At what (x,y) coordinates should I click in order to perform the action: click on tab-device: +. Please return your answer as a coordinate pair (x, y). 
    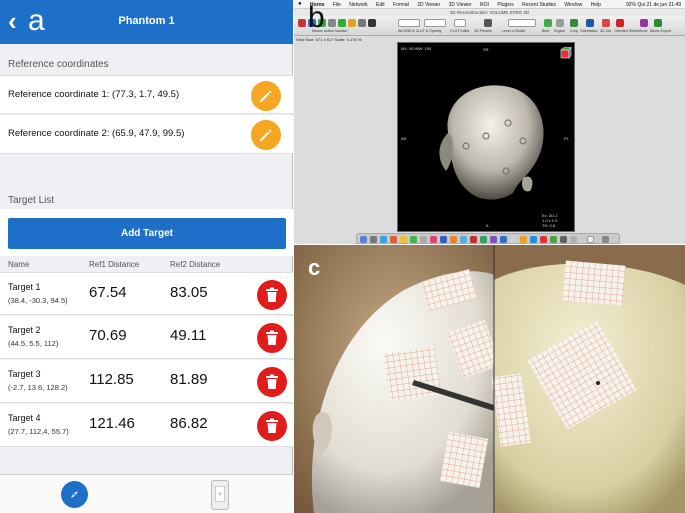
    Looking at the image, I should click on (220, 495).